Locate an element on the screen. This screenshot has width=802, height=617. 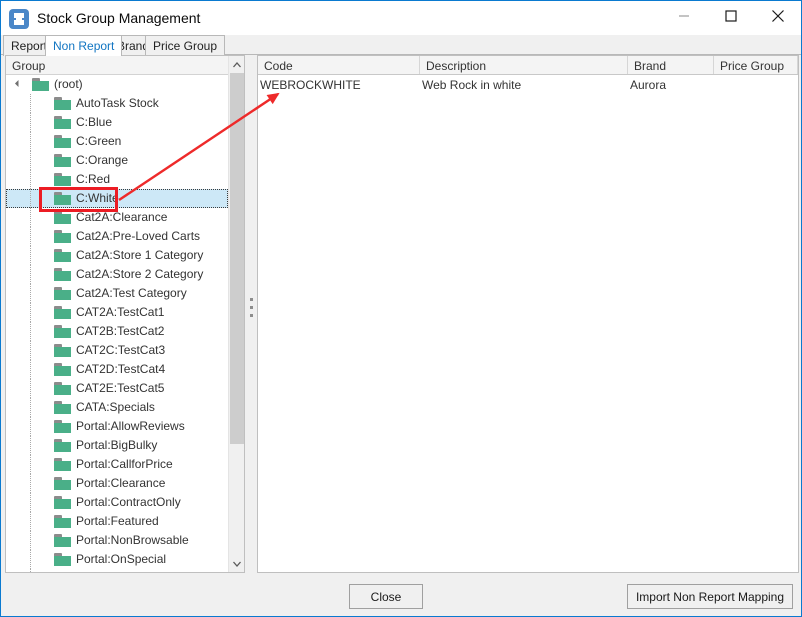
chevron-down-icon is located at coordinates (237, 564).